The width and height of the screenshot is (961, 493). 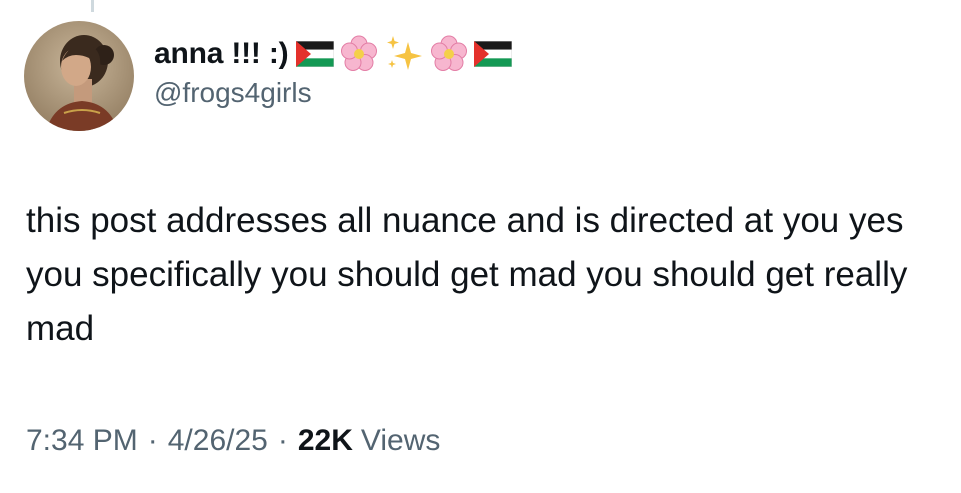 What do you see at coordinates (333, 93) in the screenshot?
I see `author-handle: @frogs4girls` at bounding box center [333, 93].